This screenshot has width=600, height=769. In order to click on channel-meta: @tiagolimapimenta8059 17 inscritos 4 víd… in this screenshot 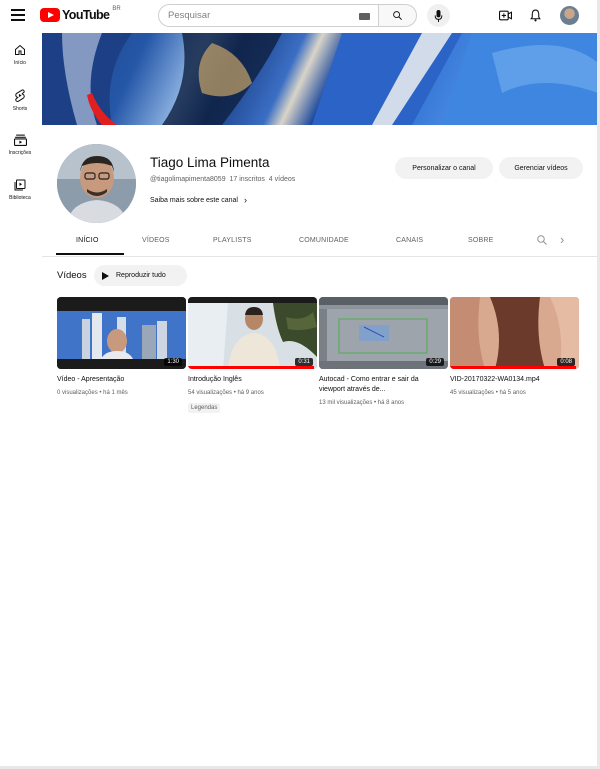, I will do `click(222, 179)`.